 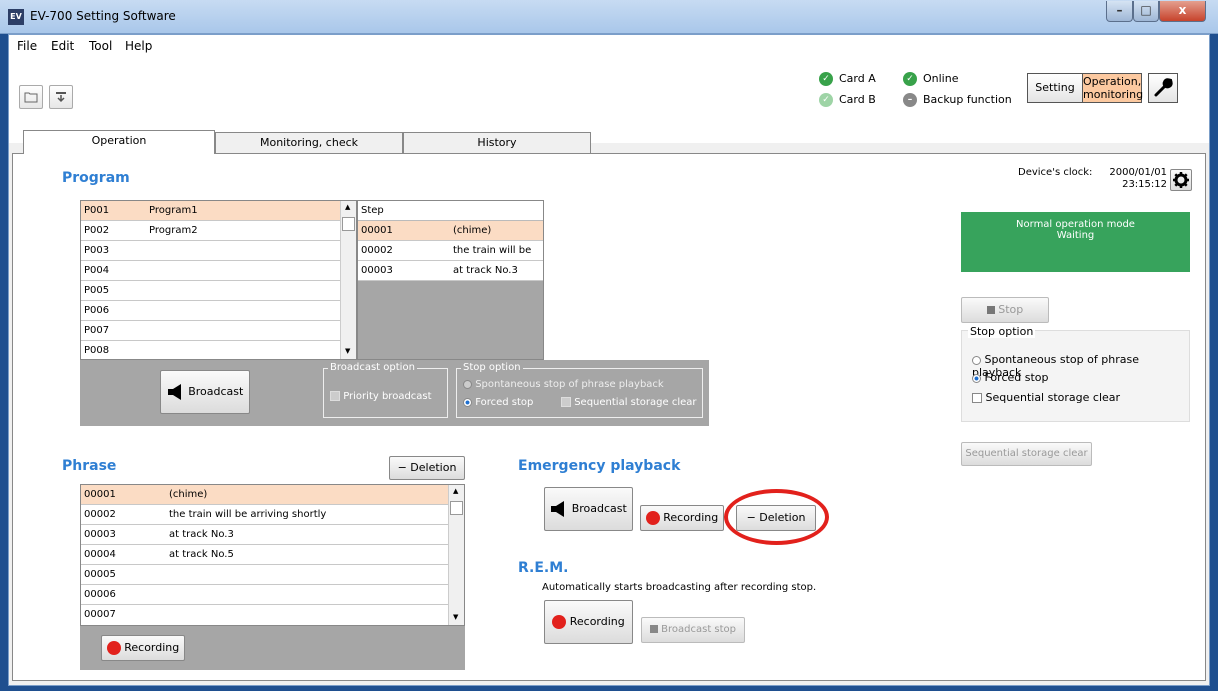 I want to click on download-button, so click(x=61, y=97).